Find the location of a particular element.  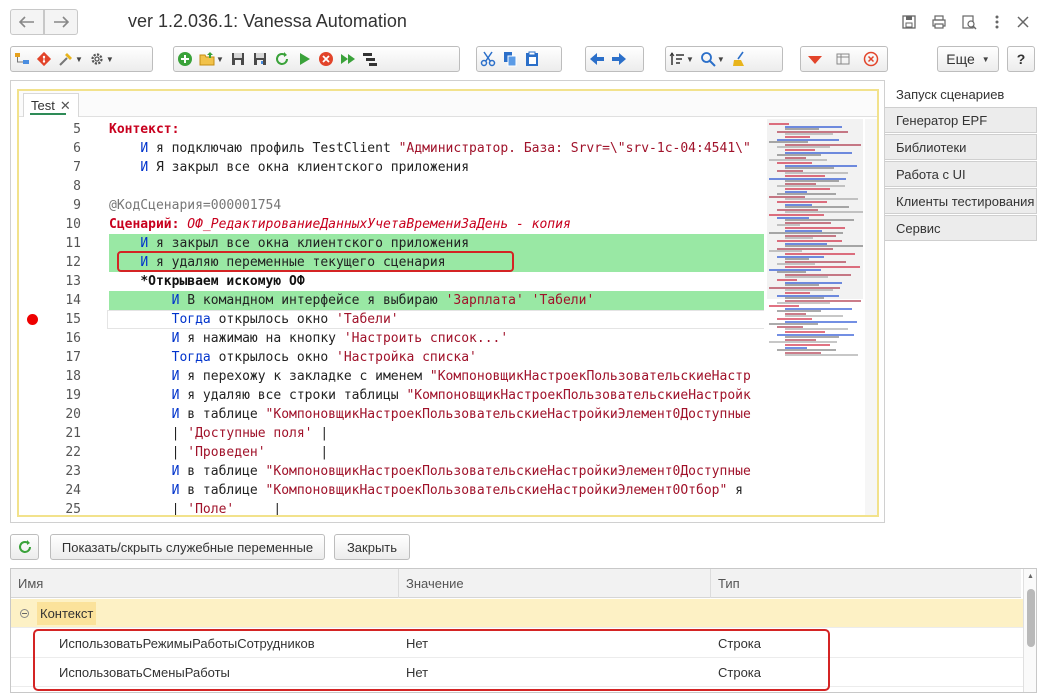

step-button is located at coordinates (370, 59).